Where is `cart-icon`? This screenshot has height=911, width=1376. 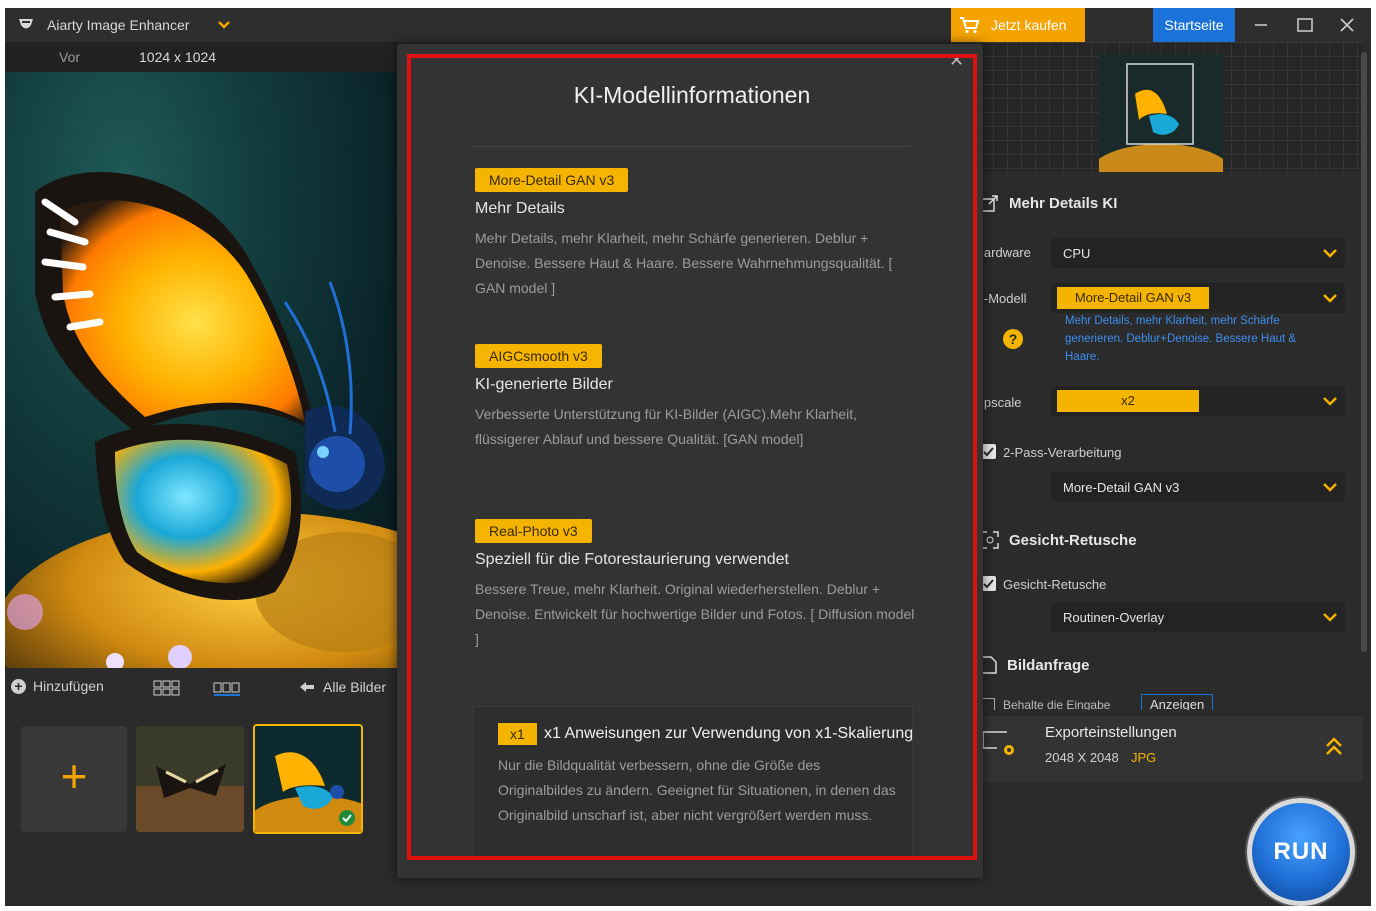
cart-icon is located at coordinates (970, 25).